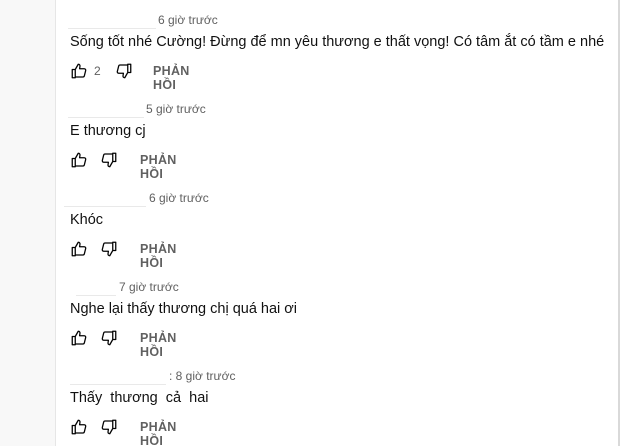  What do you see at coordinates (139, 398) in the screenshot?
I see `comment-text: Thấy thương cả hai` at bounding box center [139, 398].